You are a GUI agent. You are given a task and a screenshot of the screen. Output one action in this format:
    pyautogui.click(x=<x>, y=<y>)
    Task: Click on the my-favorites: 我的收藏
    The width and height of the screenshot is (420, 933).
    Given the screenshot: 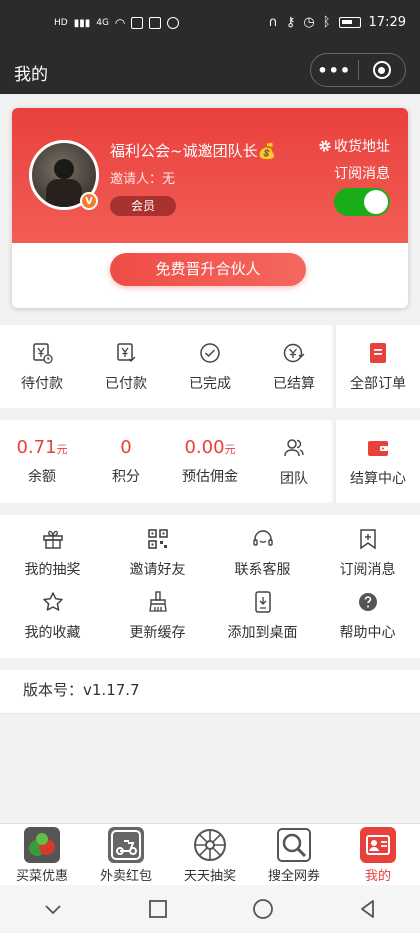 What is the action you would take?
    pyautogui.click(x=52, y=621)
    